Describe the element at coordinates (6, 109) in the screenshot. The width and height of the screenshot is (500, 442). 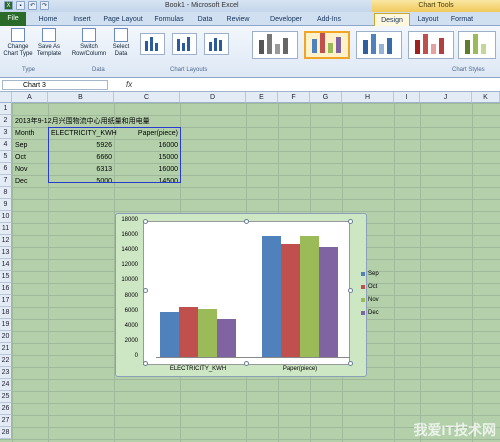
I see `row-header-1: 1` at that location.